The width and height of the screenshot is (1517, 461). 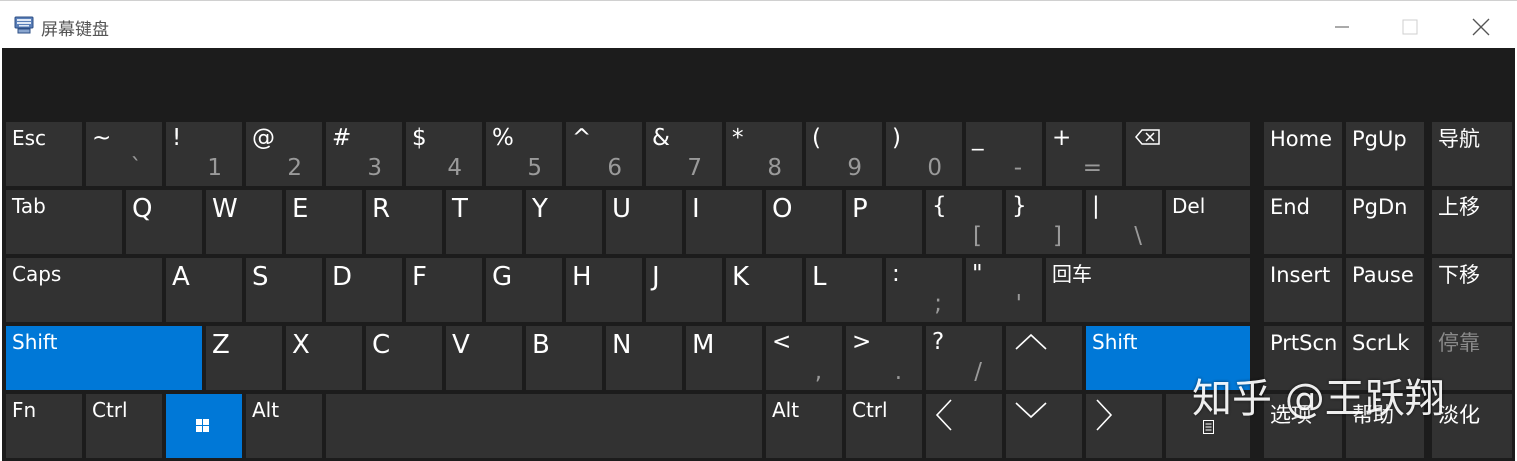 I want to click on key-equal: + =, so click(x=1084, y=154).